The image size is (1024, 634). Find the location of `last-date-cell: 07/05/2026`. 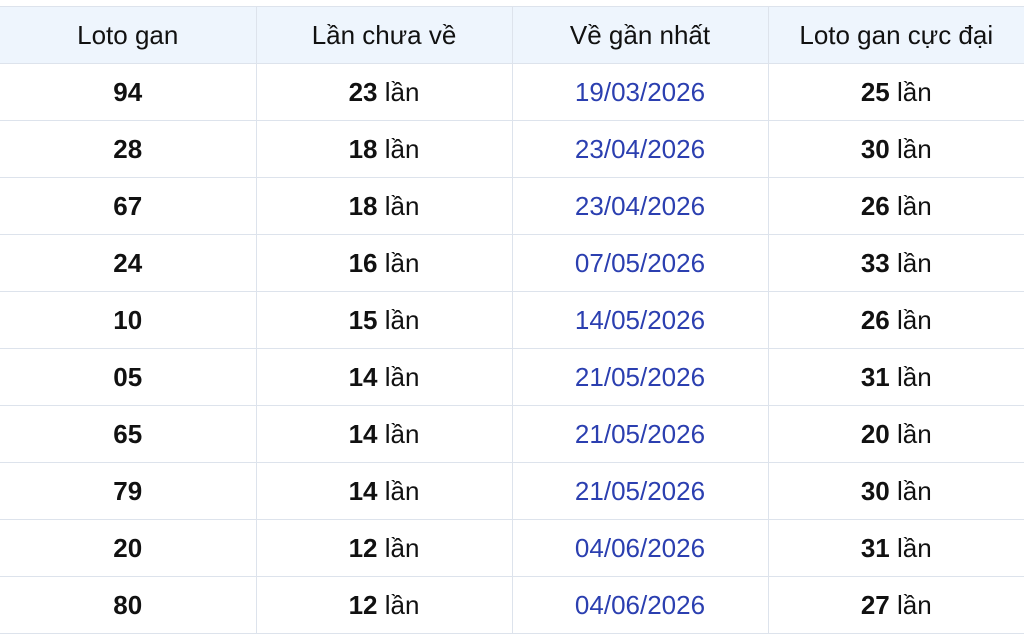

last-date-cell: 07/05/2026 is located at coordinates (640, 263).